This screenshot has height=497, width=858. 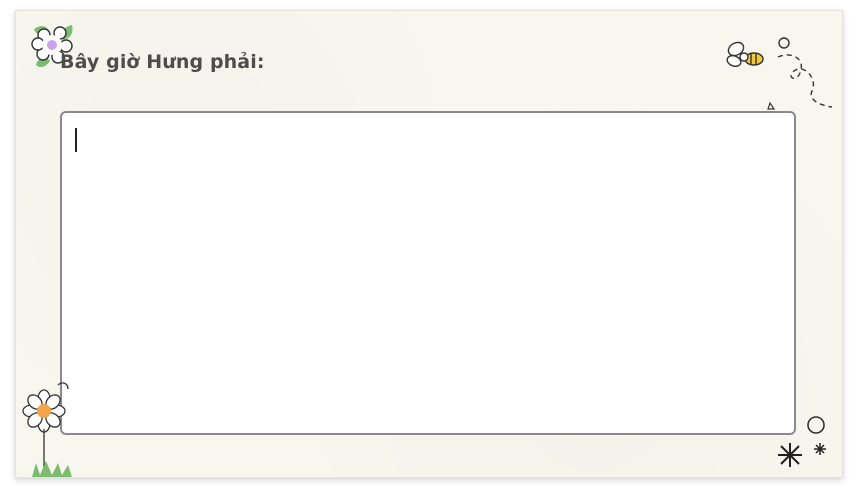 What do you see at coordinates (779, 73) in the screenshot?
I see `bee-icon` at bounding box center [779, 73].